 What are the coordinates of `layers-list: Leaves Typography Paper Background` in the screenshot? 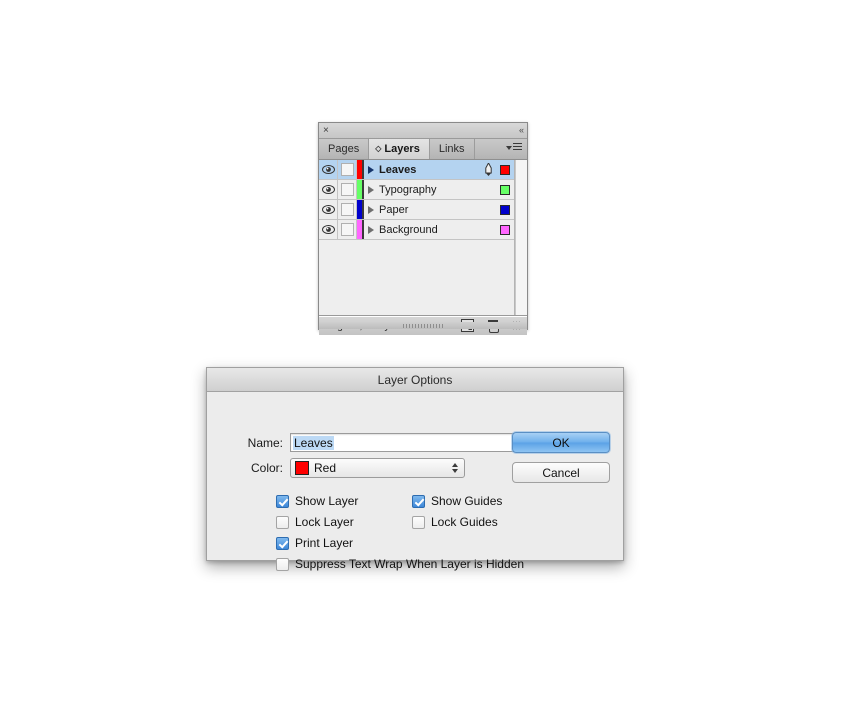 It's located at (417, 237).